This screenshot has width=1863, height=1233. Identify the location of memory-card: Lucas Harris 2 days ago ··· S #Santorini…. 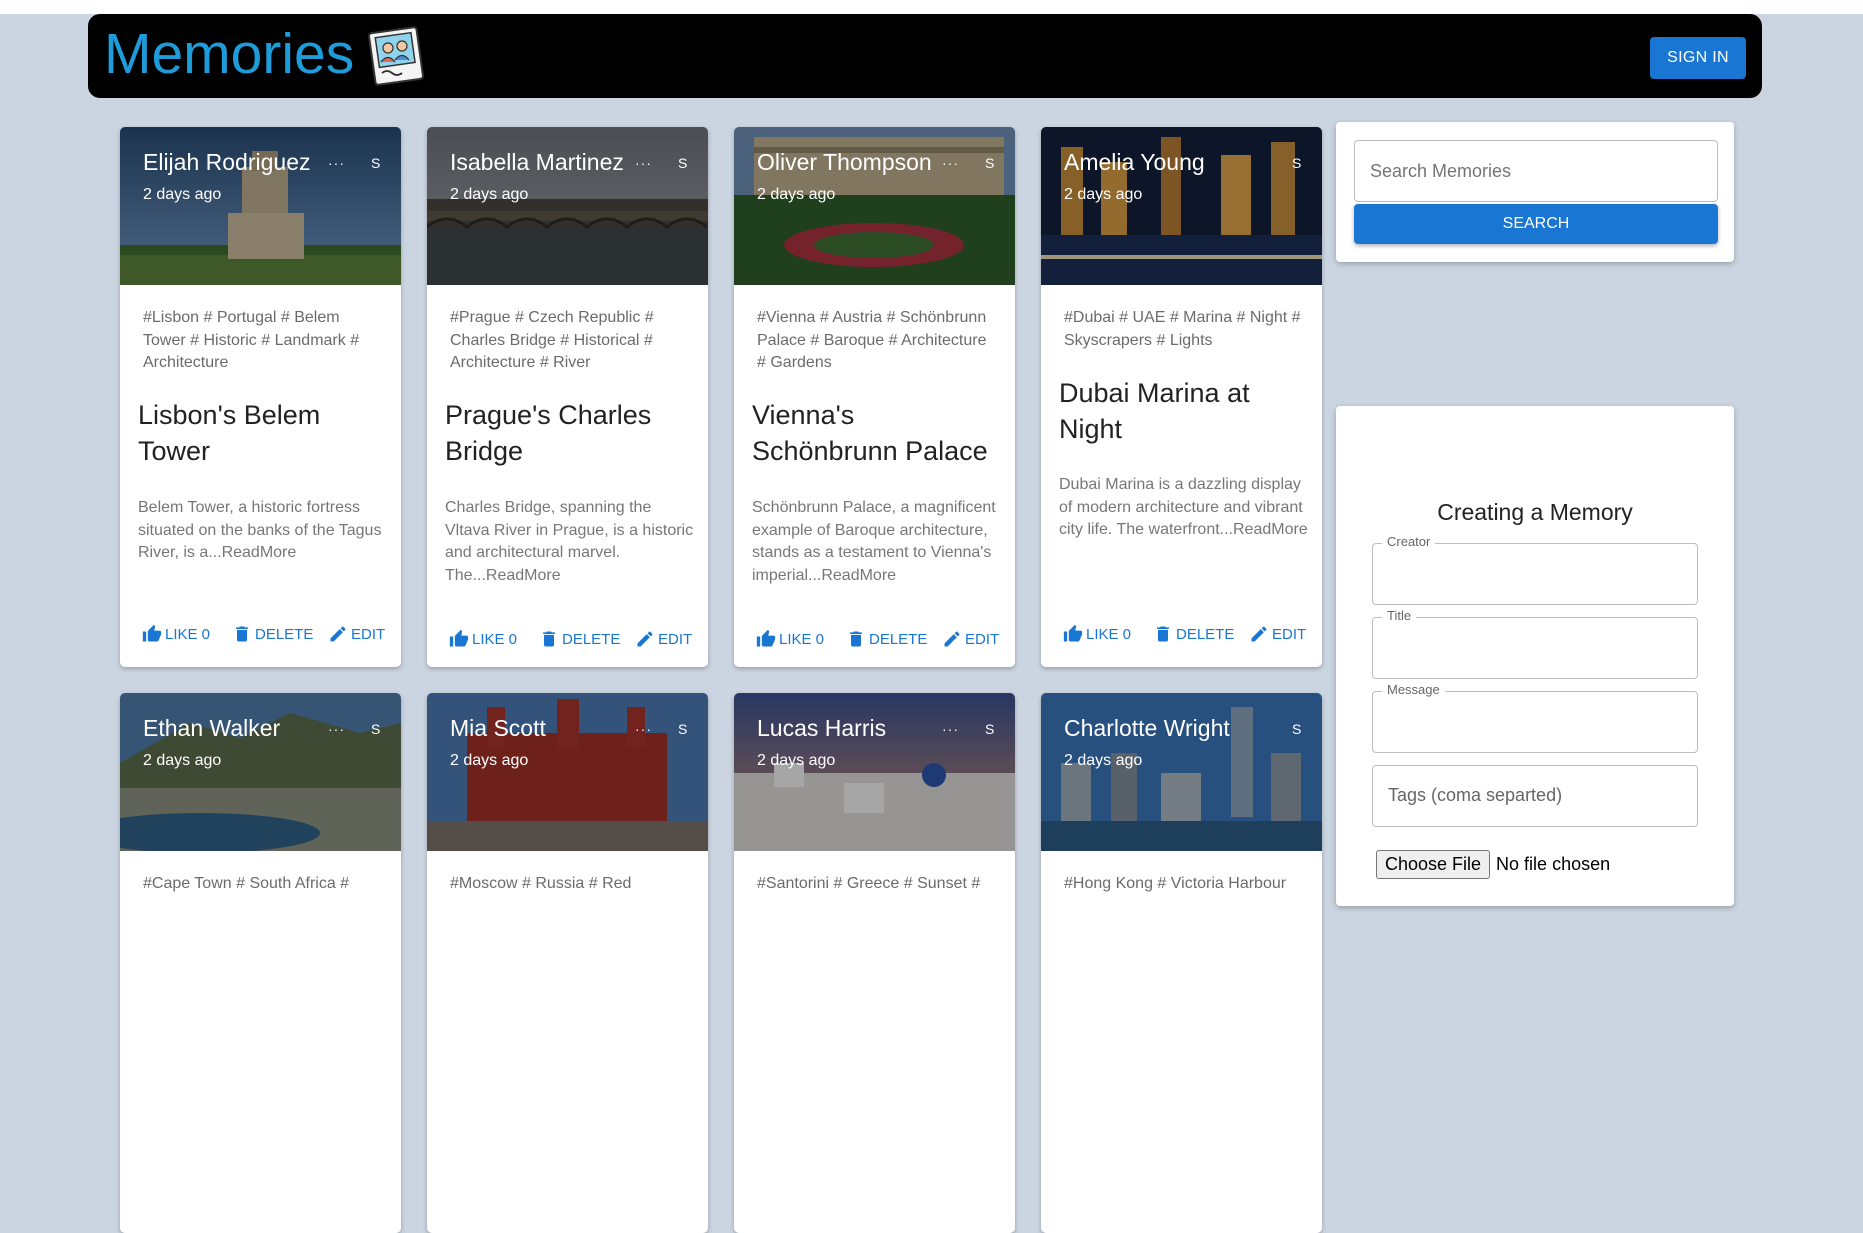
(874, 963).